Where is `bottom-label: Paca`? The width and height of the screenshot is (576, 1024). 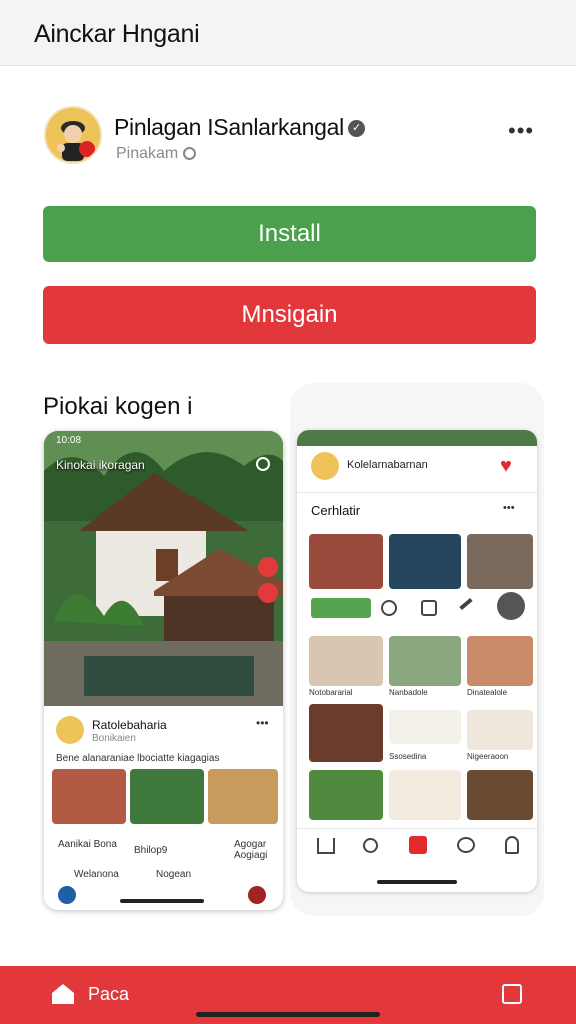
bottom-label: Paca is located at coordinates (108, 994).